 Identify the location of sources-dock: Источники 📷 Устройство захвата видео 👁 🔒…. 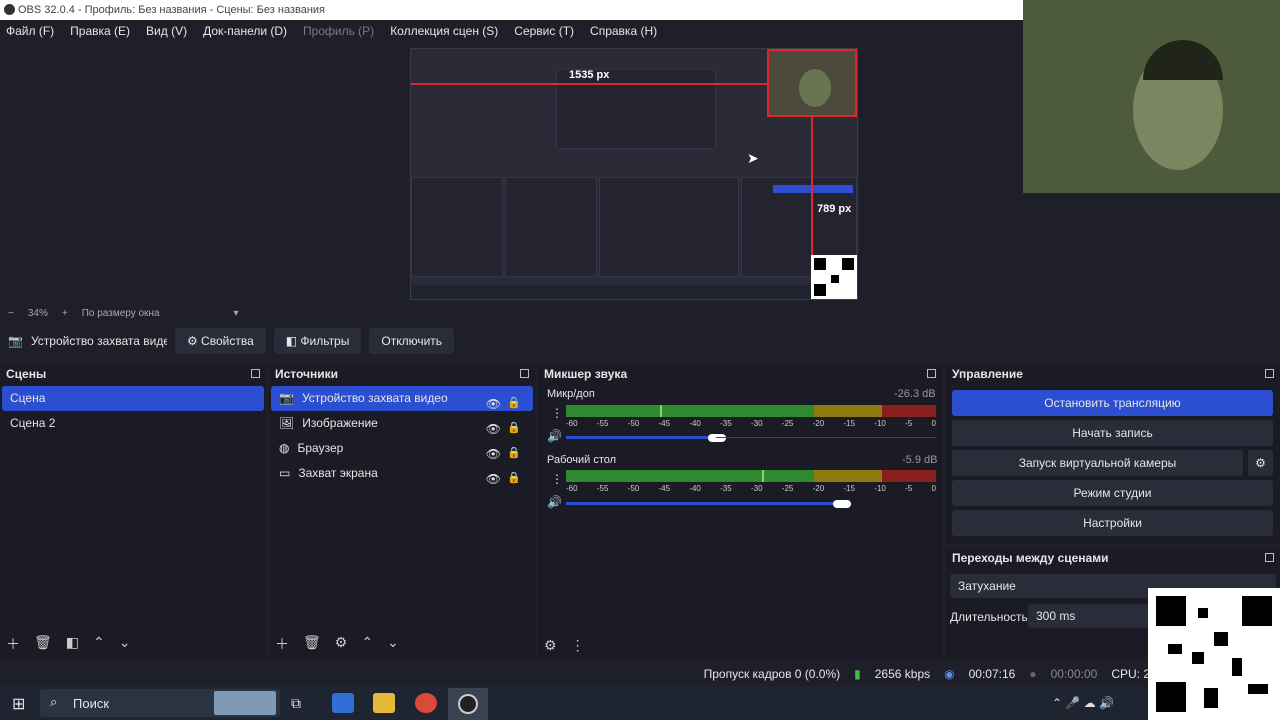
(402, 512).